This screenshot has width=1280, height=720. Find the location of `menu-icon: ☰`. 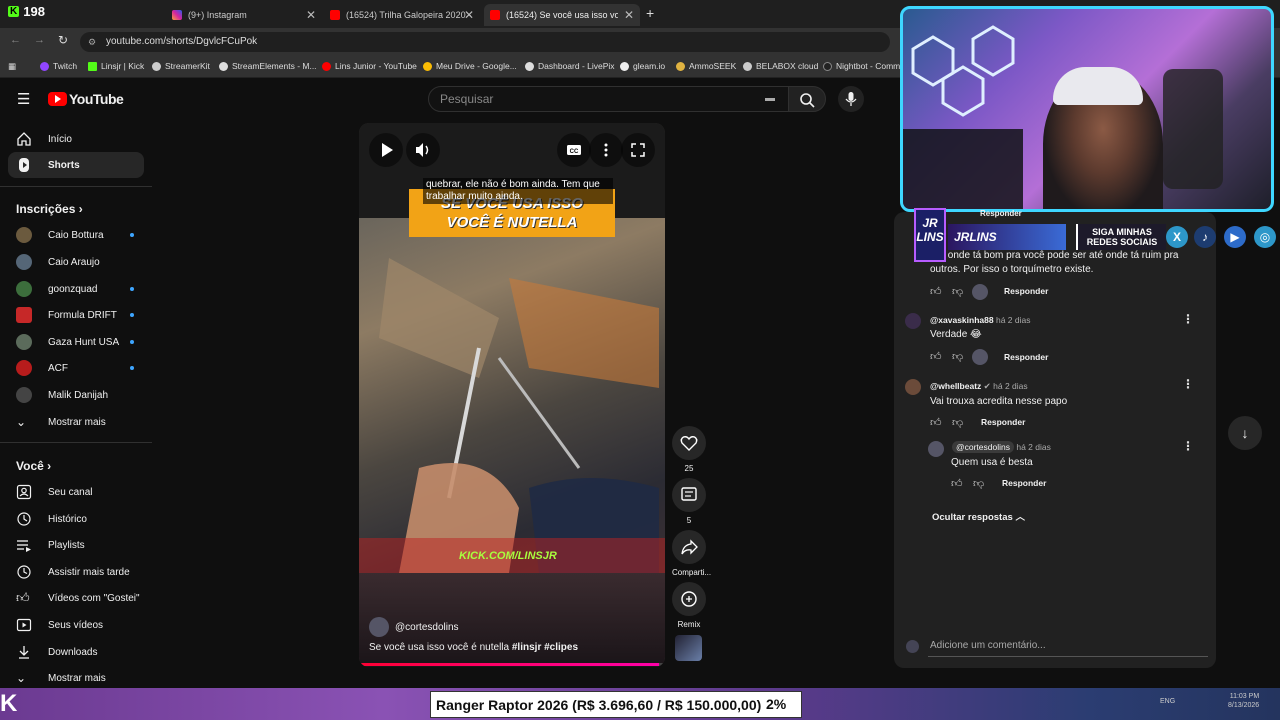

menu-icon: ☰ is located at coordinates (23, 99).